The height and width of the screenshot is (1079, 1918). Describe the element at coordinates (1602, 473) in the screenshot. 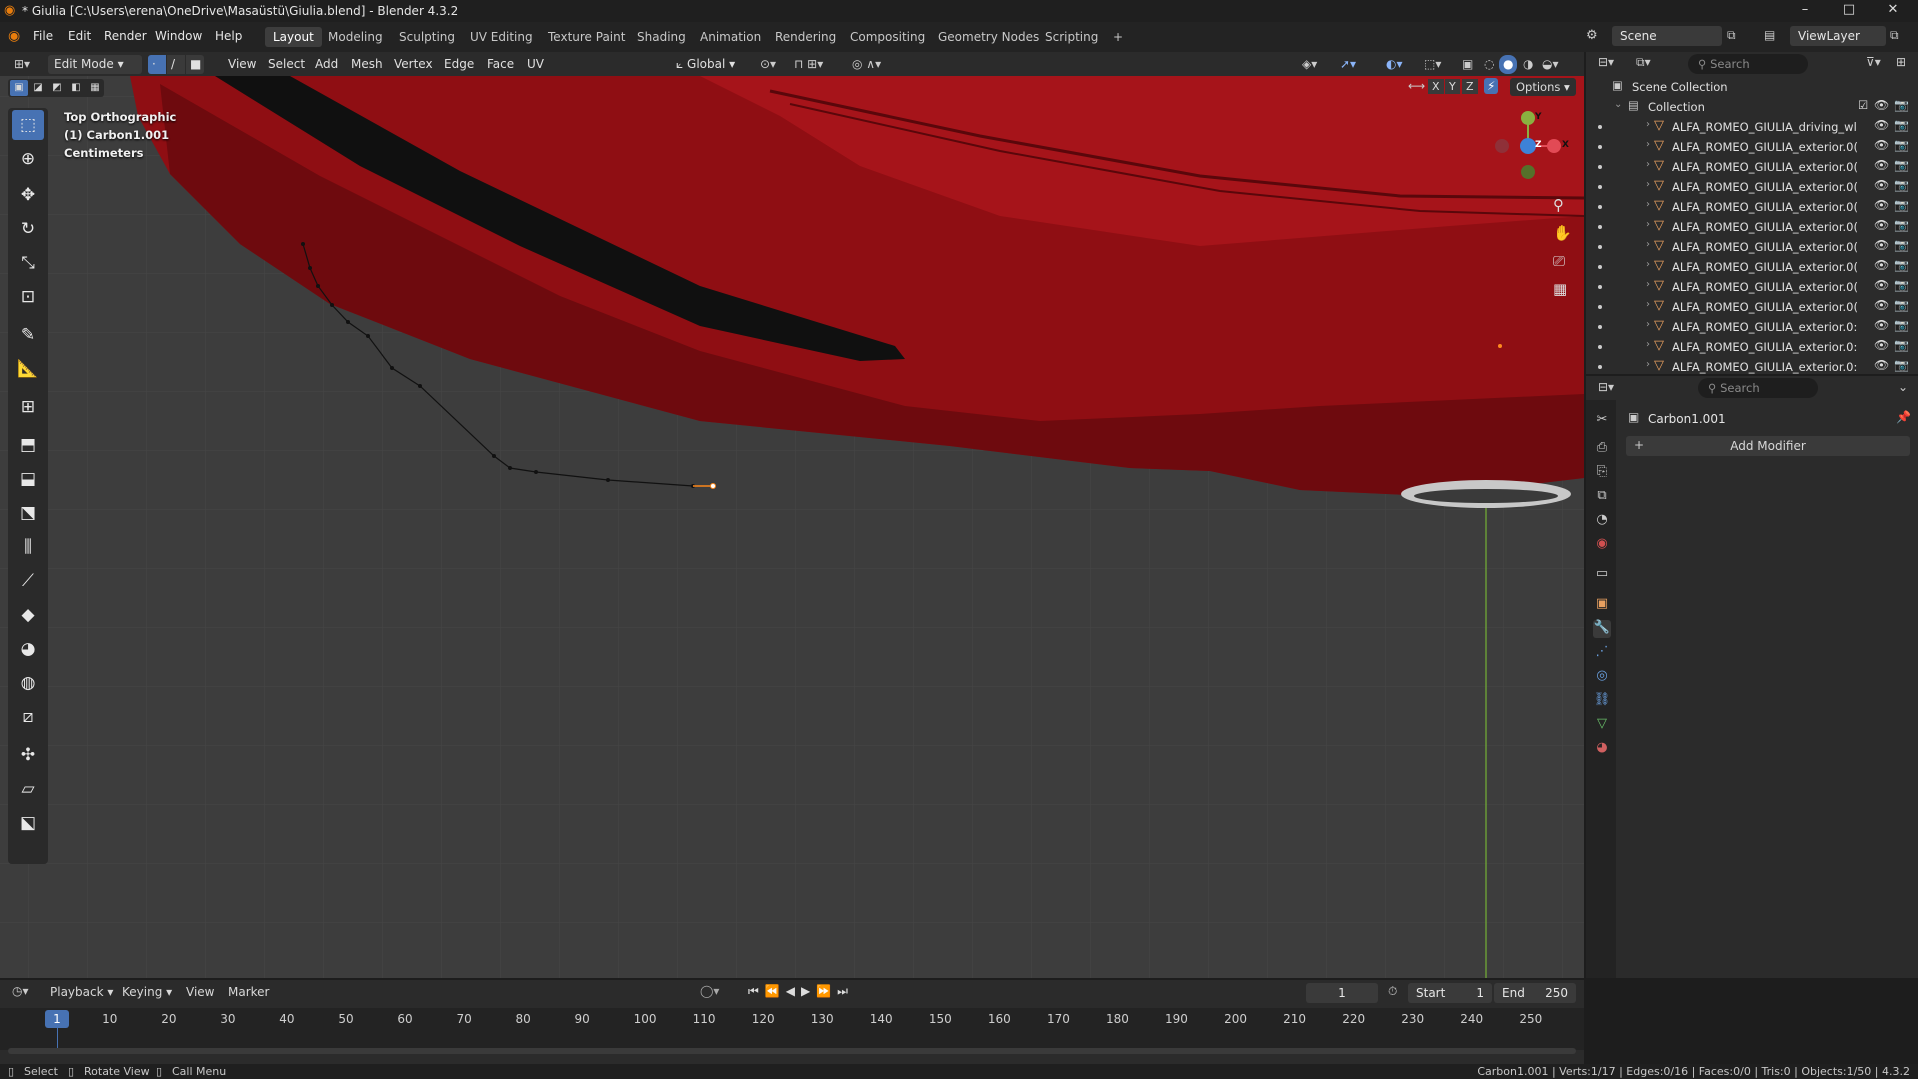

I see `output-tab-icon: ⎘` at that location.